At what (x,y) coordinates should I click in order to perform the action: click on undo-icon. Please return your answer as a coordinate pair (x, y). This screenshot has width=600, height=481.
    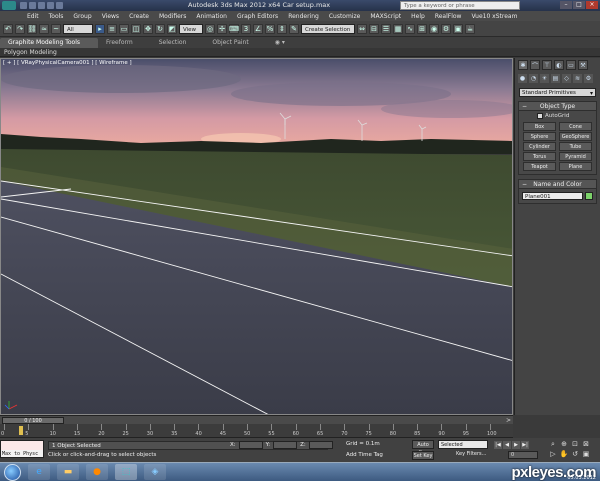
    Looking at the image, I should click on (50, 5).